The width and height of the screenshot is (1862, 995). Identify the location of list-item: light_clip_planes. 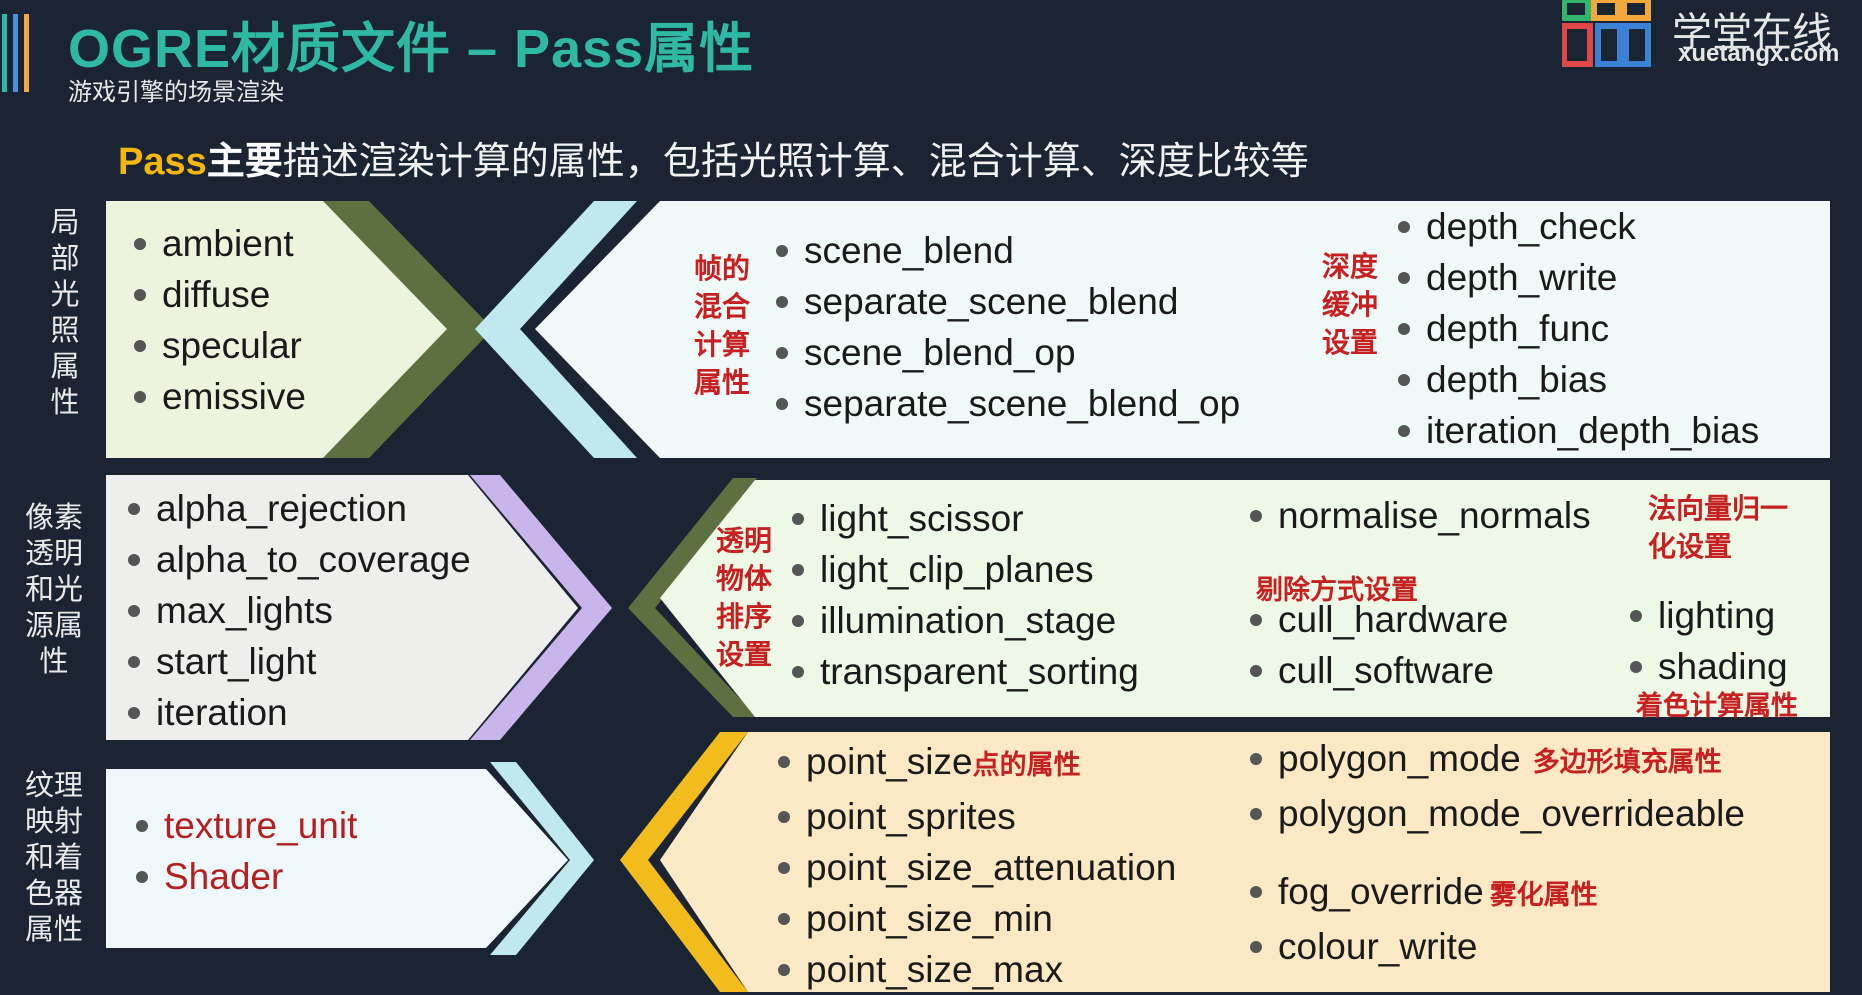
(962, 569).